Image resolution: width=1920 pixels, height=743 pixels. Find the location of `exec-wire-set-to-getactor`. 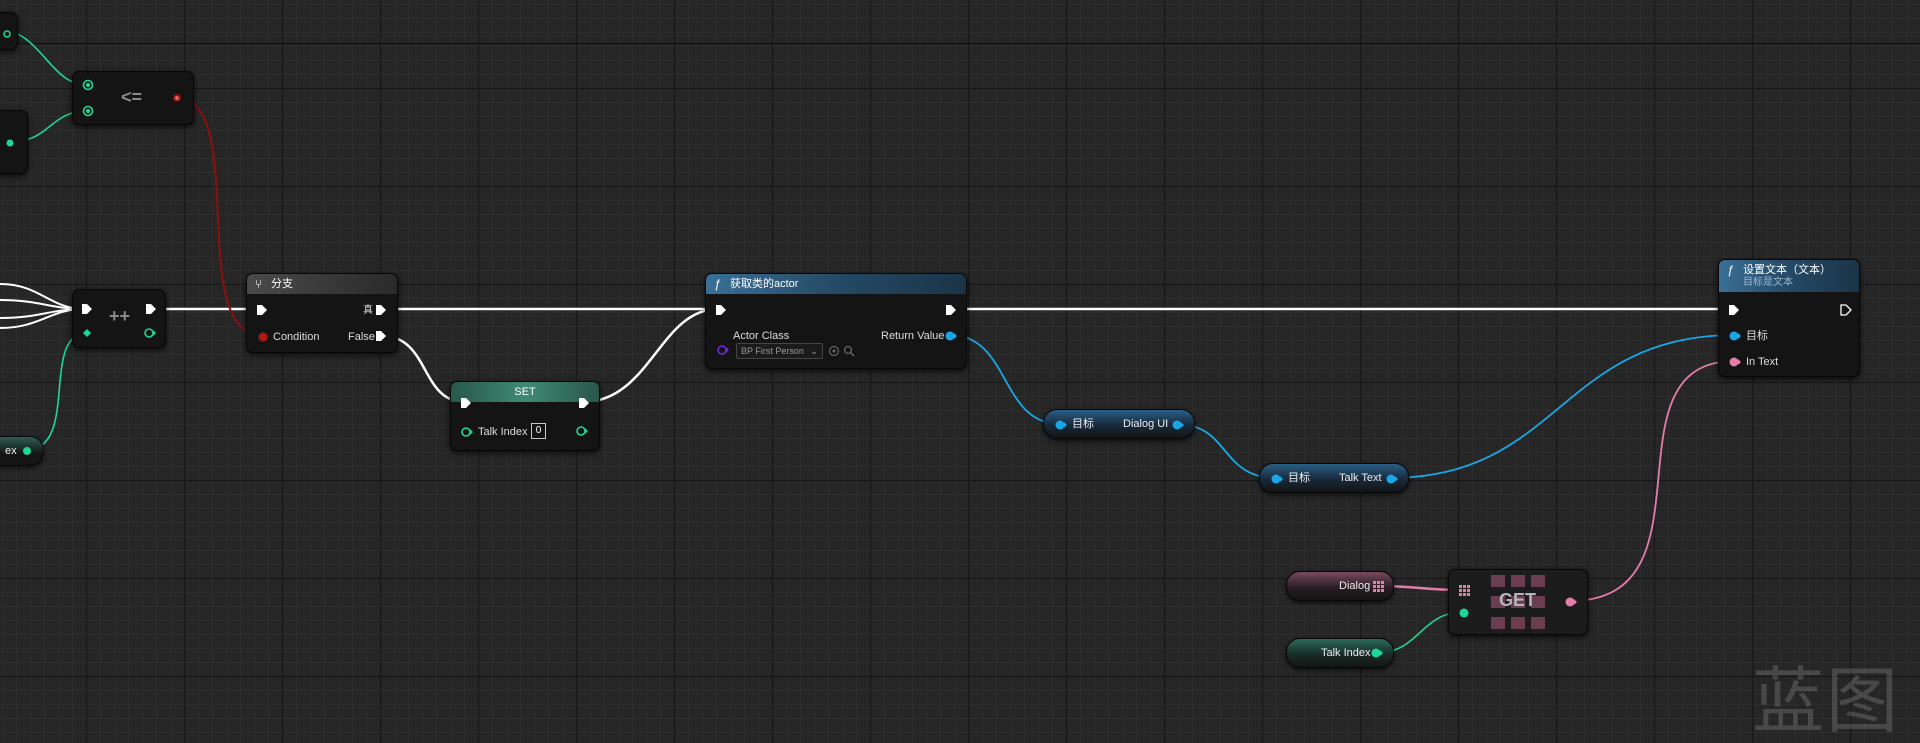

exec-wire-set-to-getactor is located at coordinates (650, 355).